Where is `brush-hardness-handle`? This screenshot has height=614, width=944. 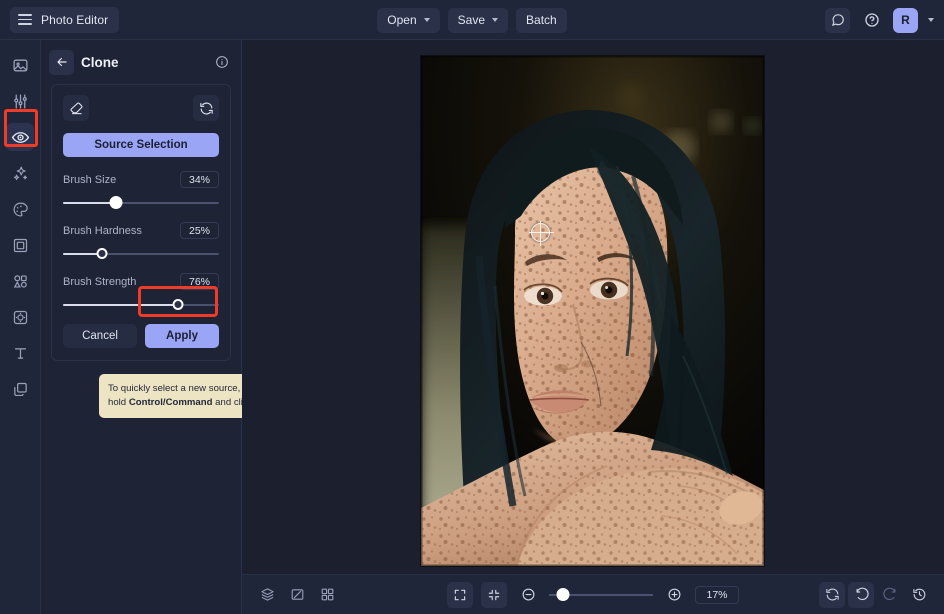 brush-hardness-handle is located at coordinates (102, 253).